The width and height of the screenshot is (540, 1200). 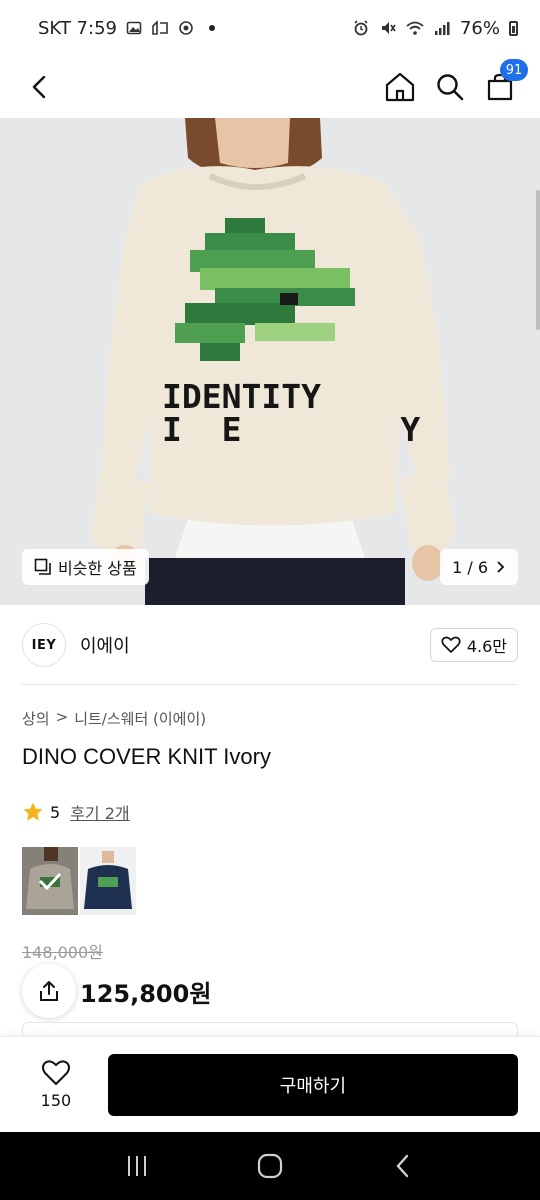 I want to click on mute-icon, so click(x=388, y=28).